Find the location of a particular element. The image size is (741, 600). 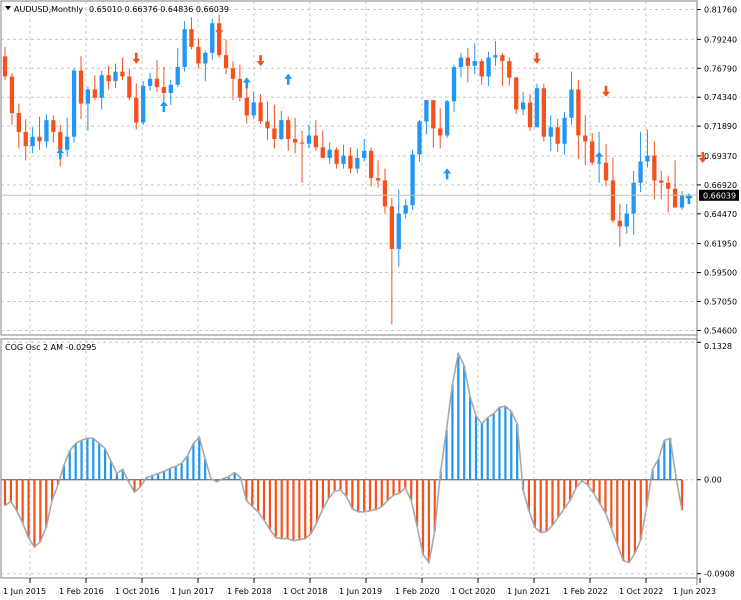

osc-tick-label: 0.00 is located at coordinates (713, 480).